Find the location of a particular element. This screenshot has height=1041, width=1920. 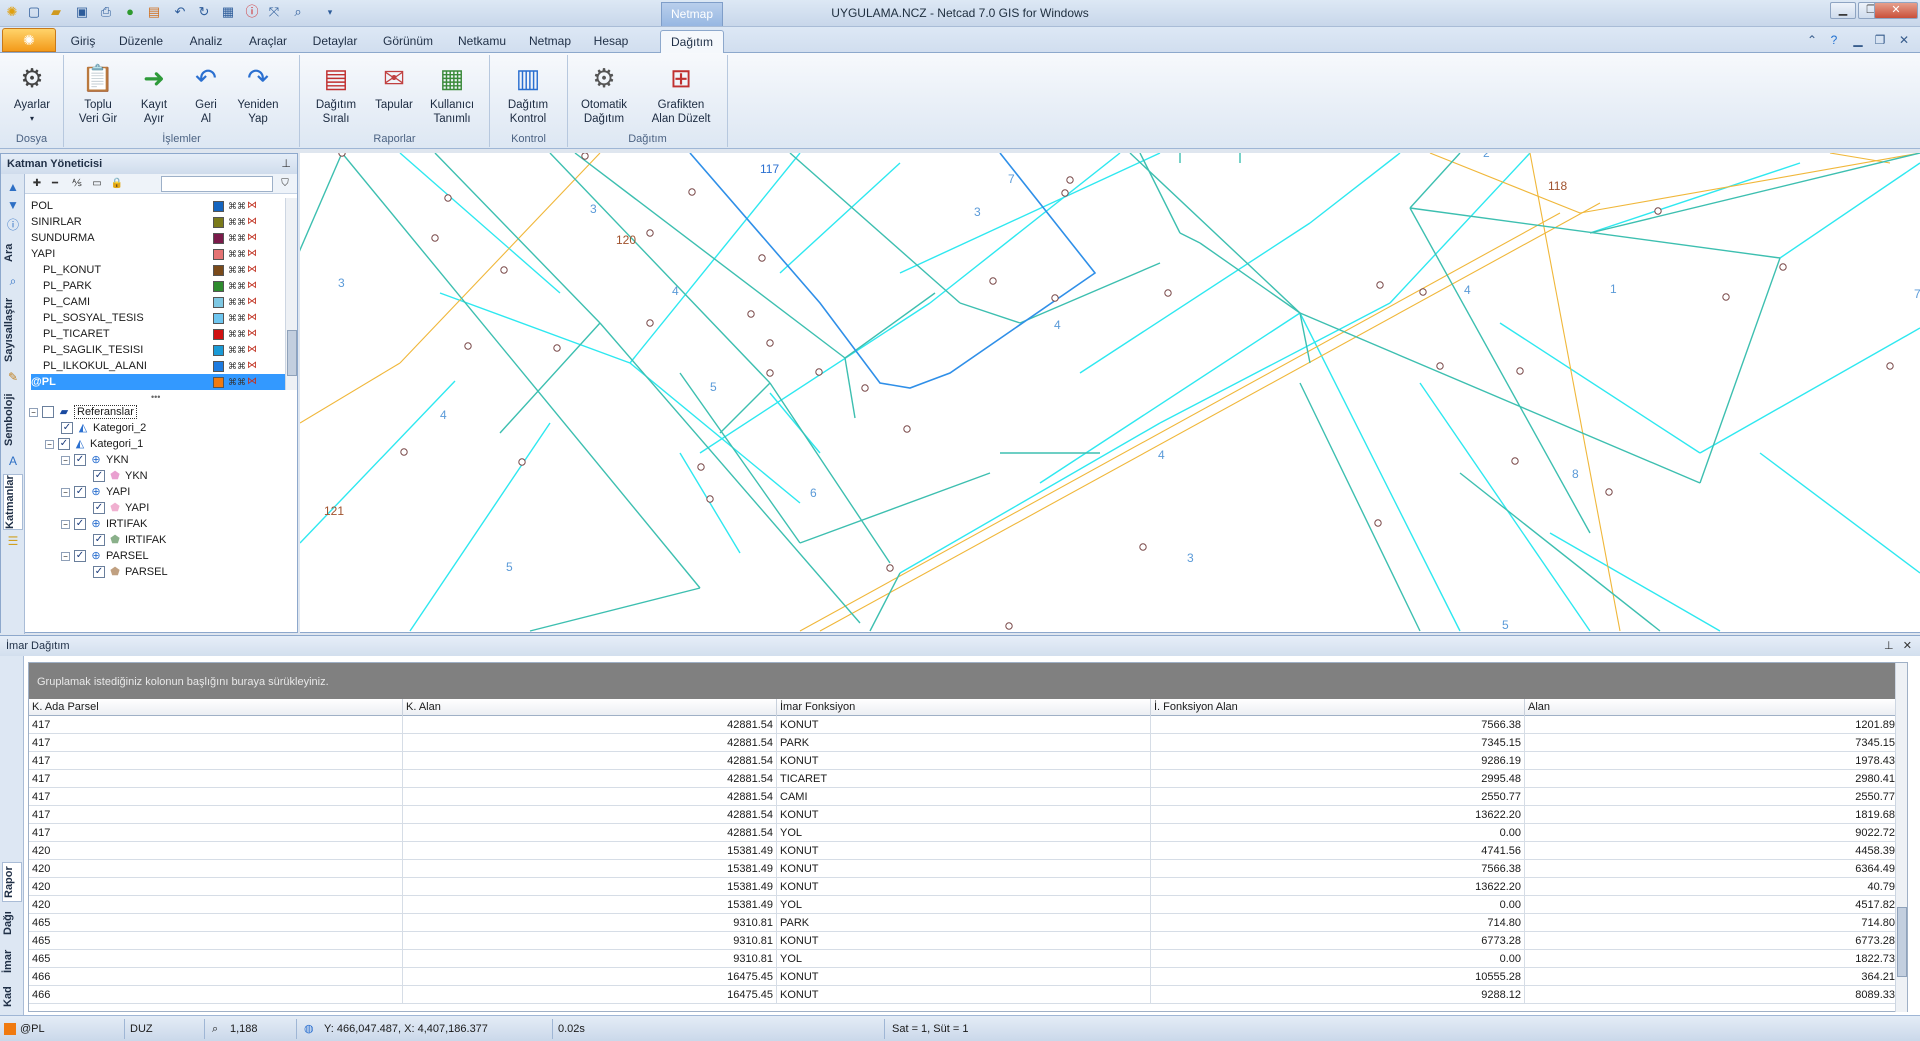

kayit-ayir-button: ➜ Kayıt Ayır is located at coordinates (154, 93).